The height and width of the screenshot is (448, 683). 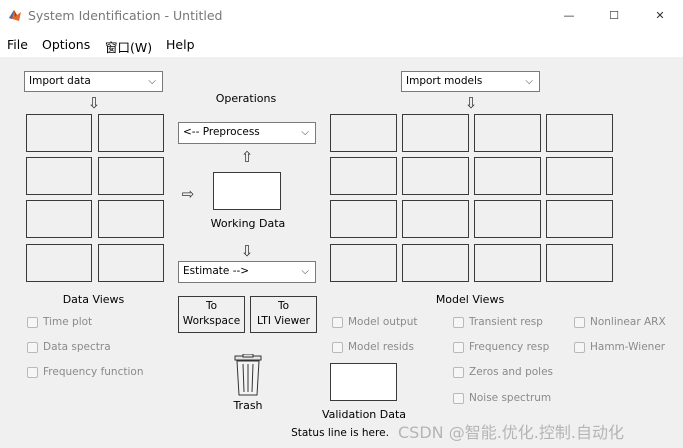 I want to click on checkbox-label: Frequency function, so click(x=93, y=372).